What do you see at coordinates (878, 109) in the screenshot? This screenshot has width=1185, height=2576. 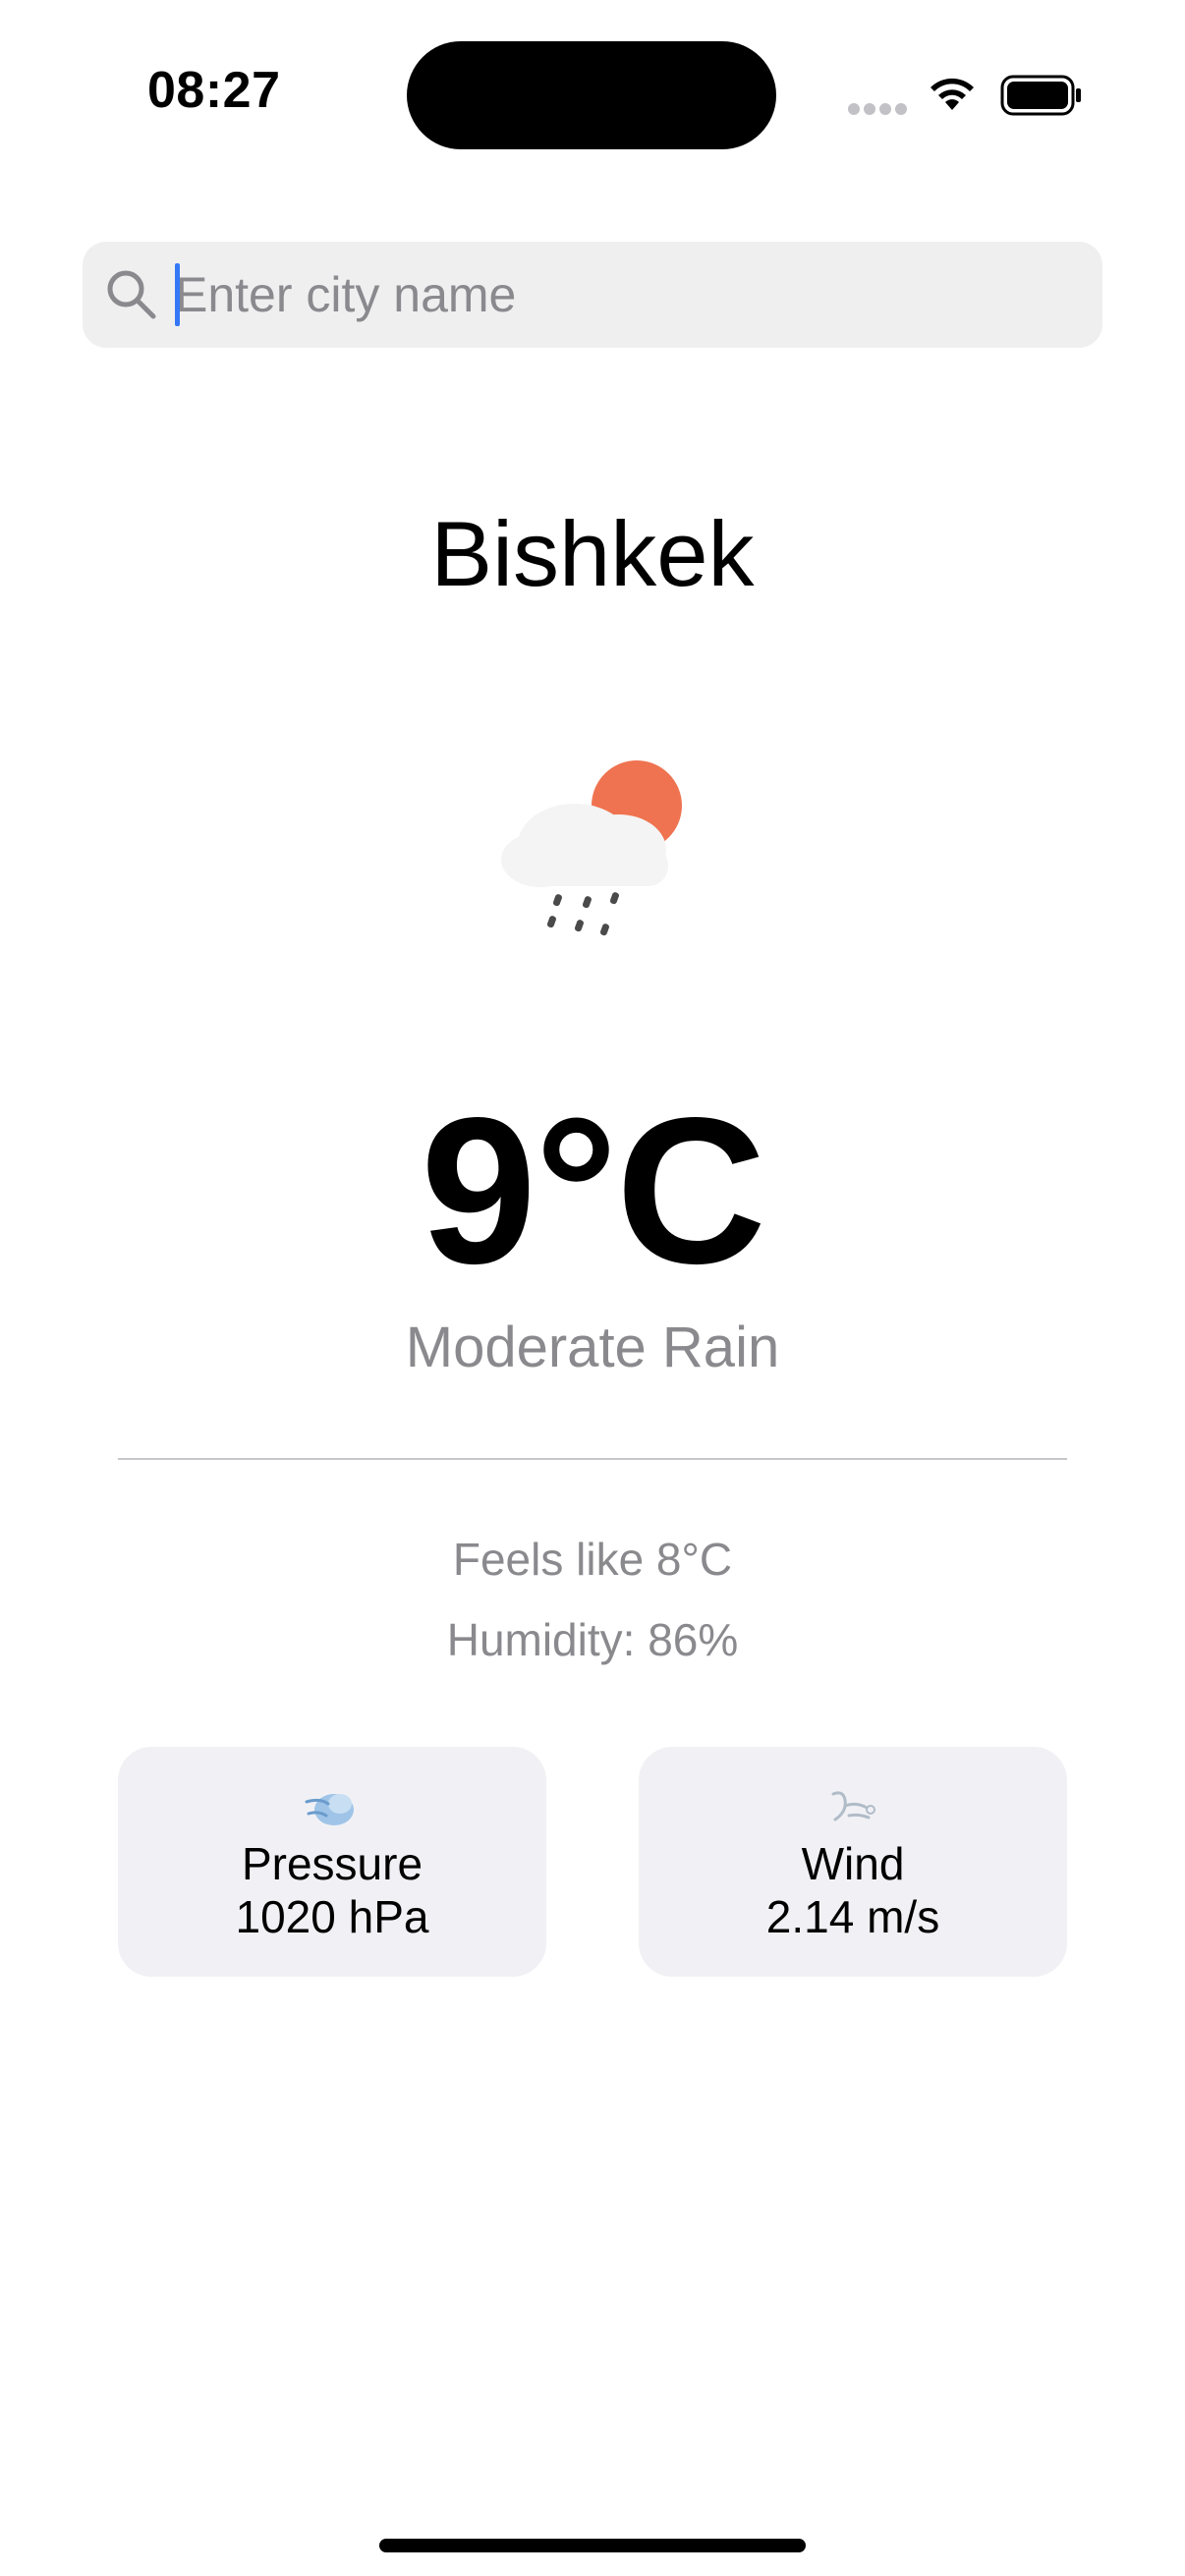 I see `cellular-signal-icon` at bounding box center [878, 109].